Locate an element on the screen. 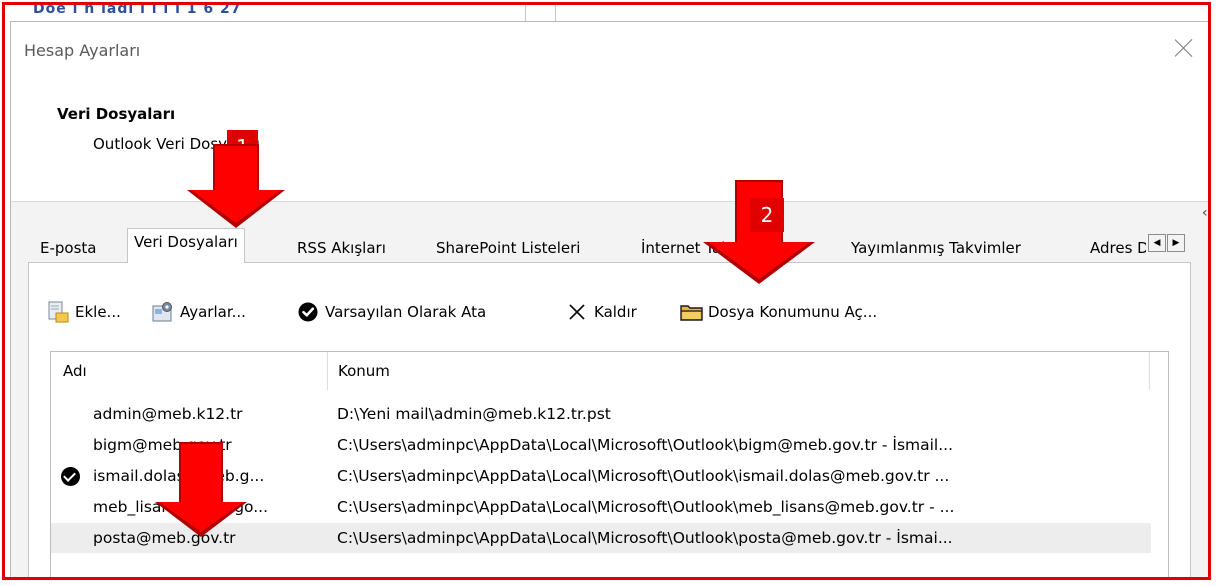 This screenshot has width=1217, height=586. tab-sharepoint-lists: SharePoint Listeleri is located at coordinates (508, 248).